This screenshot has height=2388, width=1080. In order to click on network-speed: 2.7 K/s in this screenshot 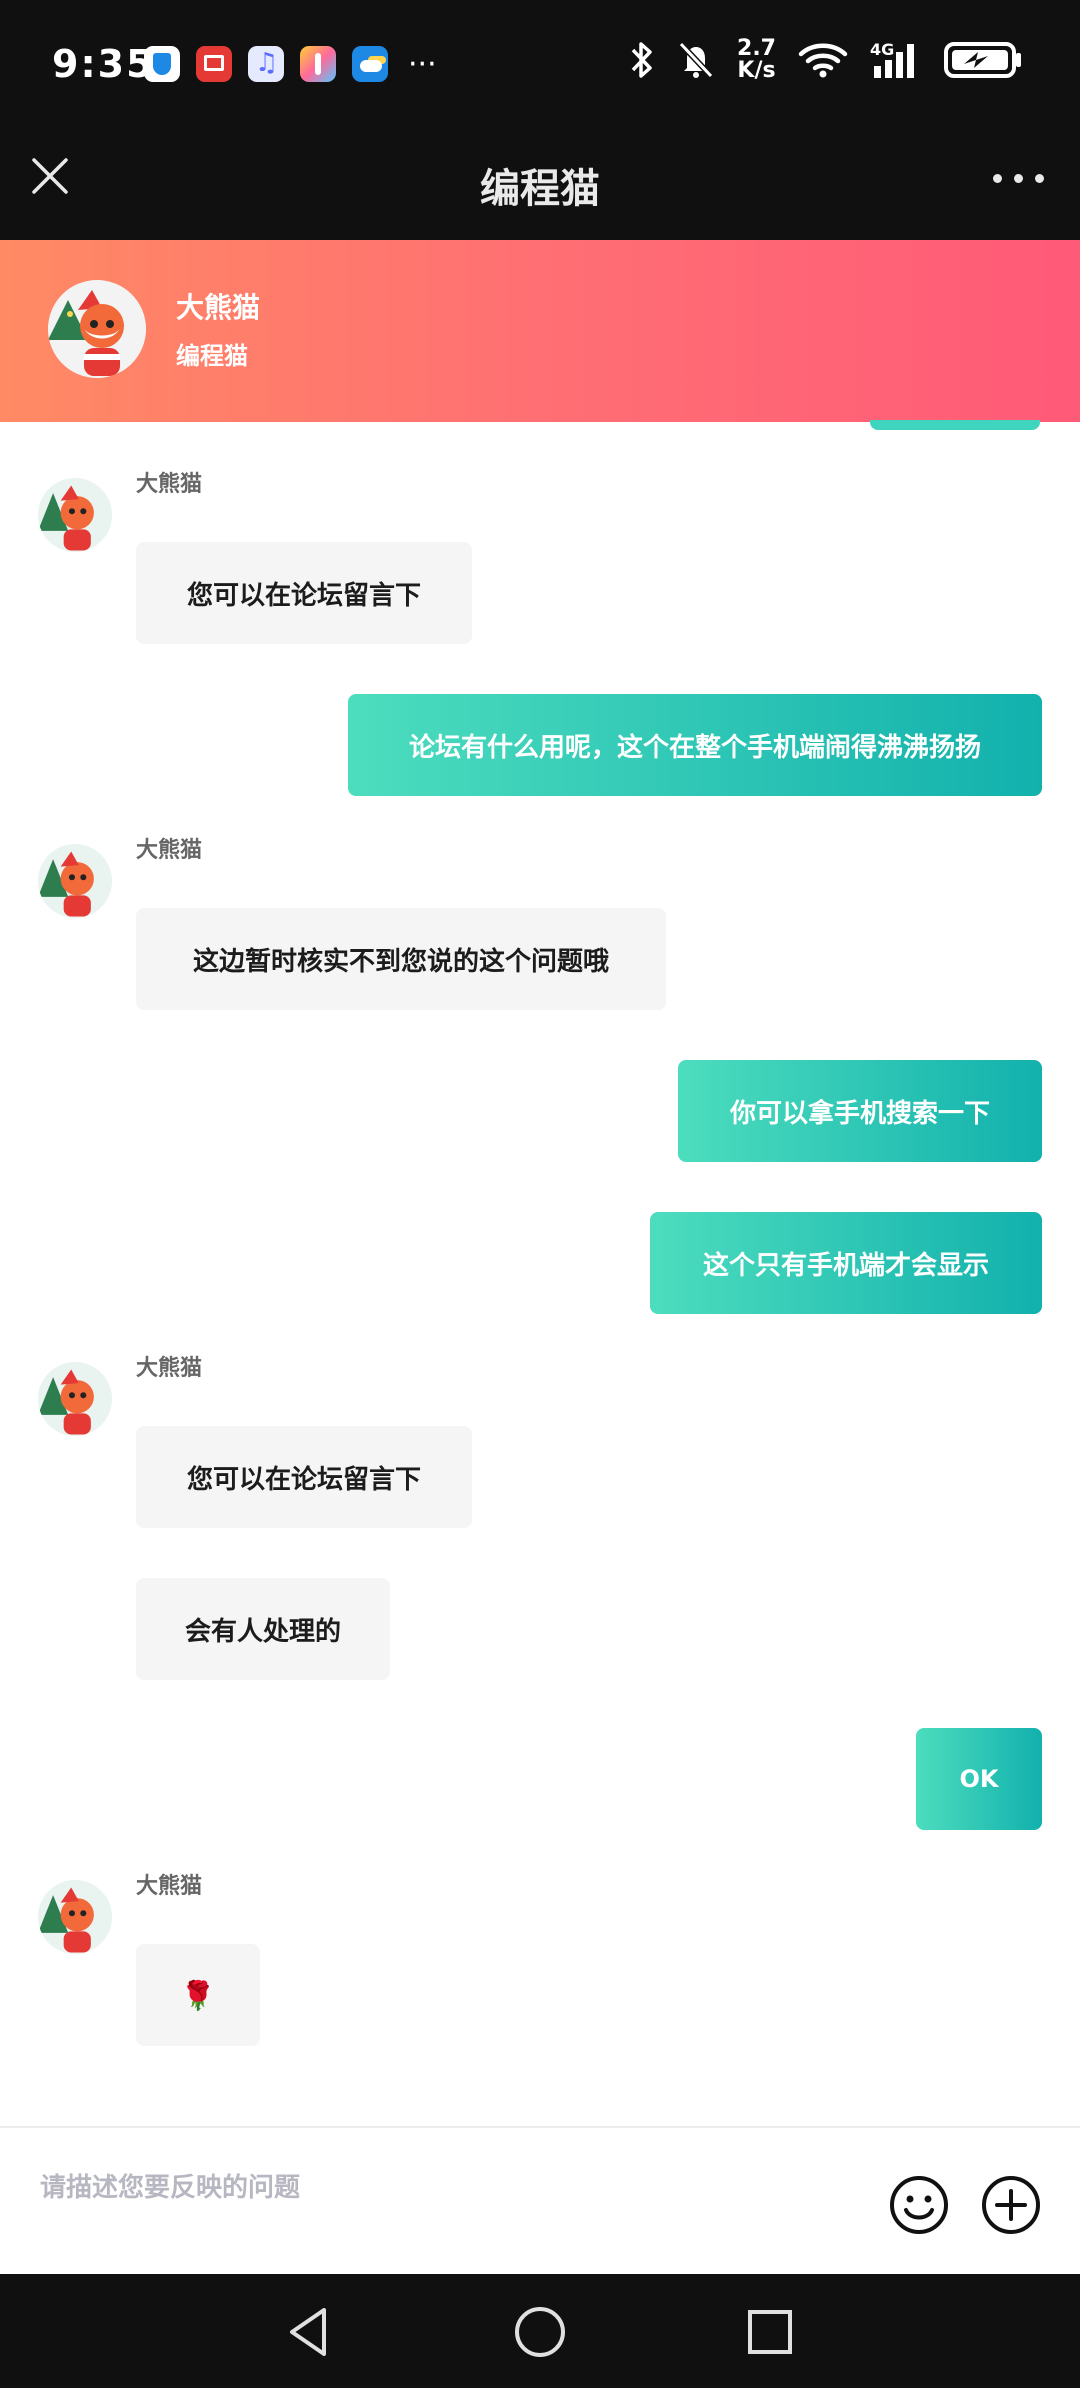, I will do `click(756, 60)`.